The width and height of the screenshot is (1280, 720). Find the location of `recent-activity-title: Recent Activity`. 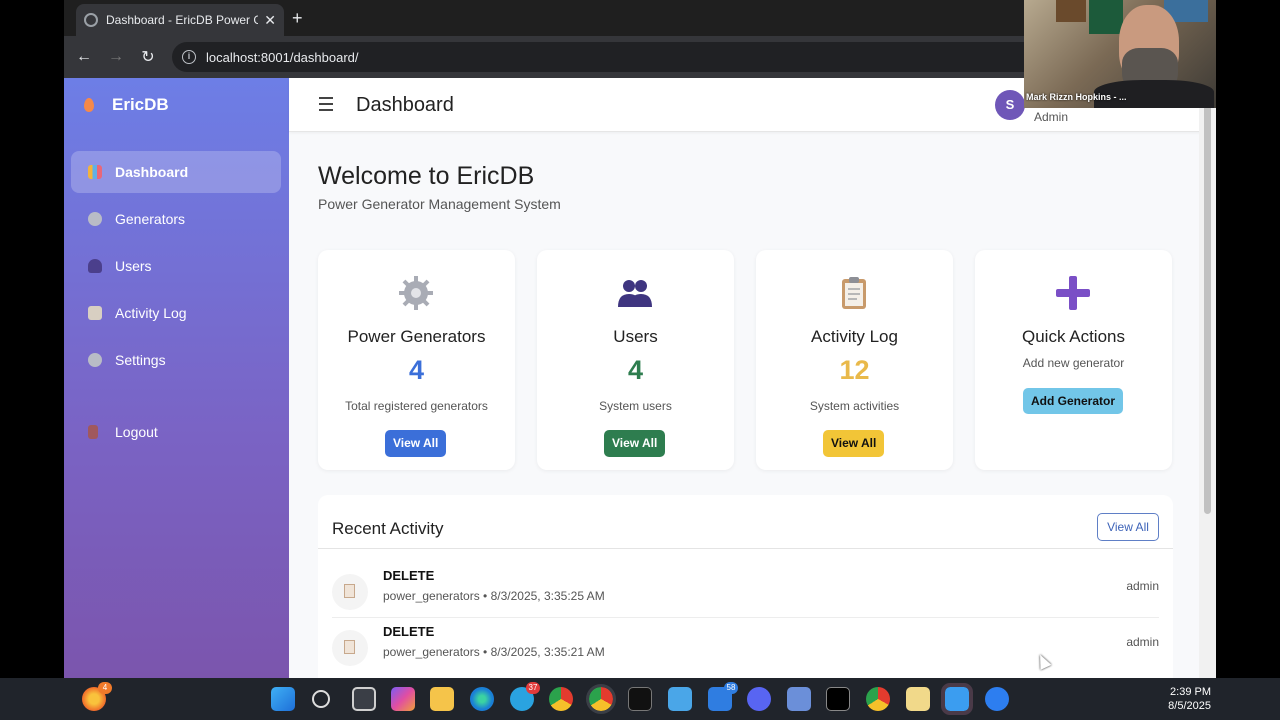

recent-activity-title: Recent Activity is located at coordinates (388, 528).